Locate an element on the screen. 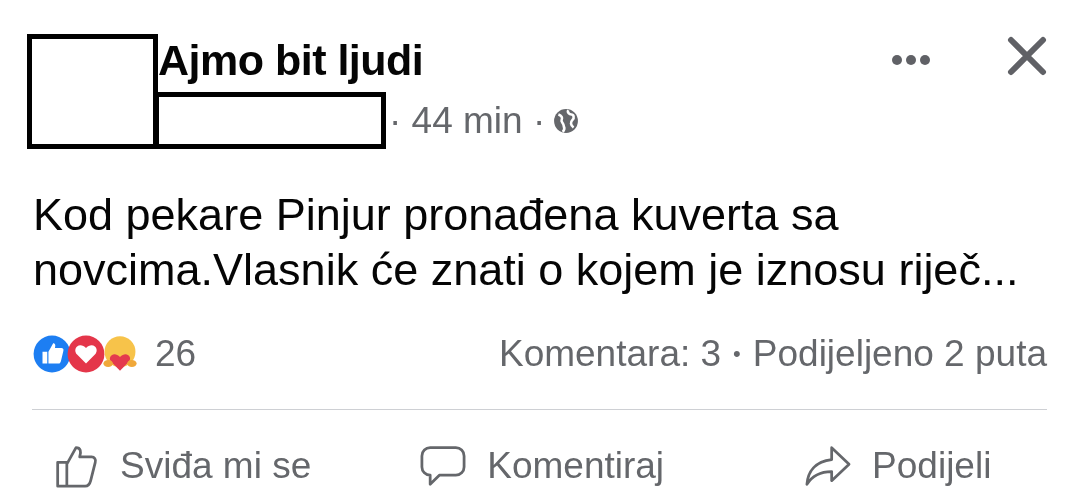  stat-link: Podijeljeno 2 puta is located at coordinates (899, 354).